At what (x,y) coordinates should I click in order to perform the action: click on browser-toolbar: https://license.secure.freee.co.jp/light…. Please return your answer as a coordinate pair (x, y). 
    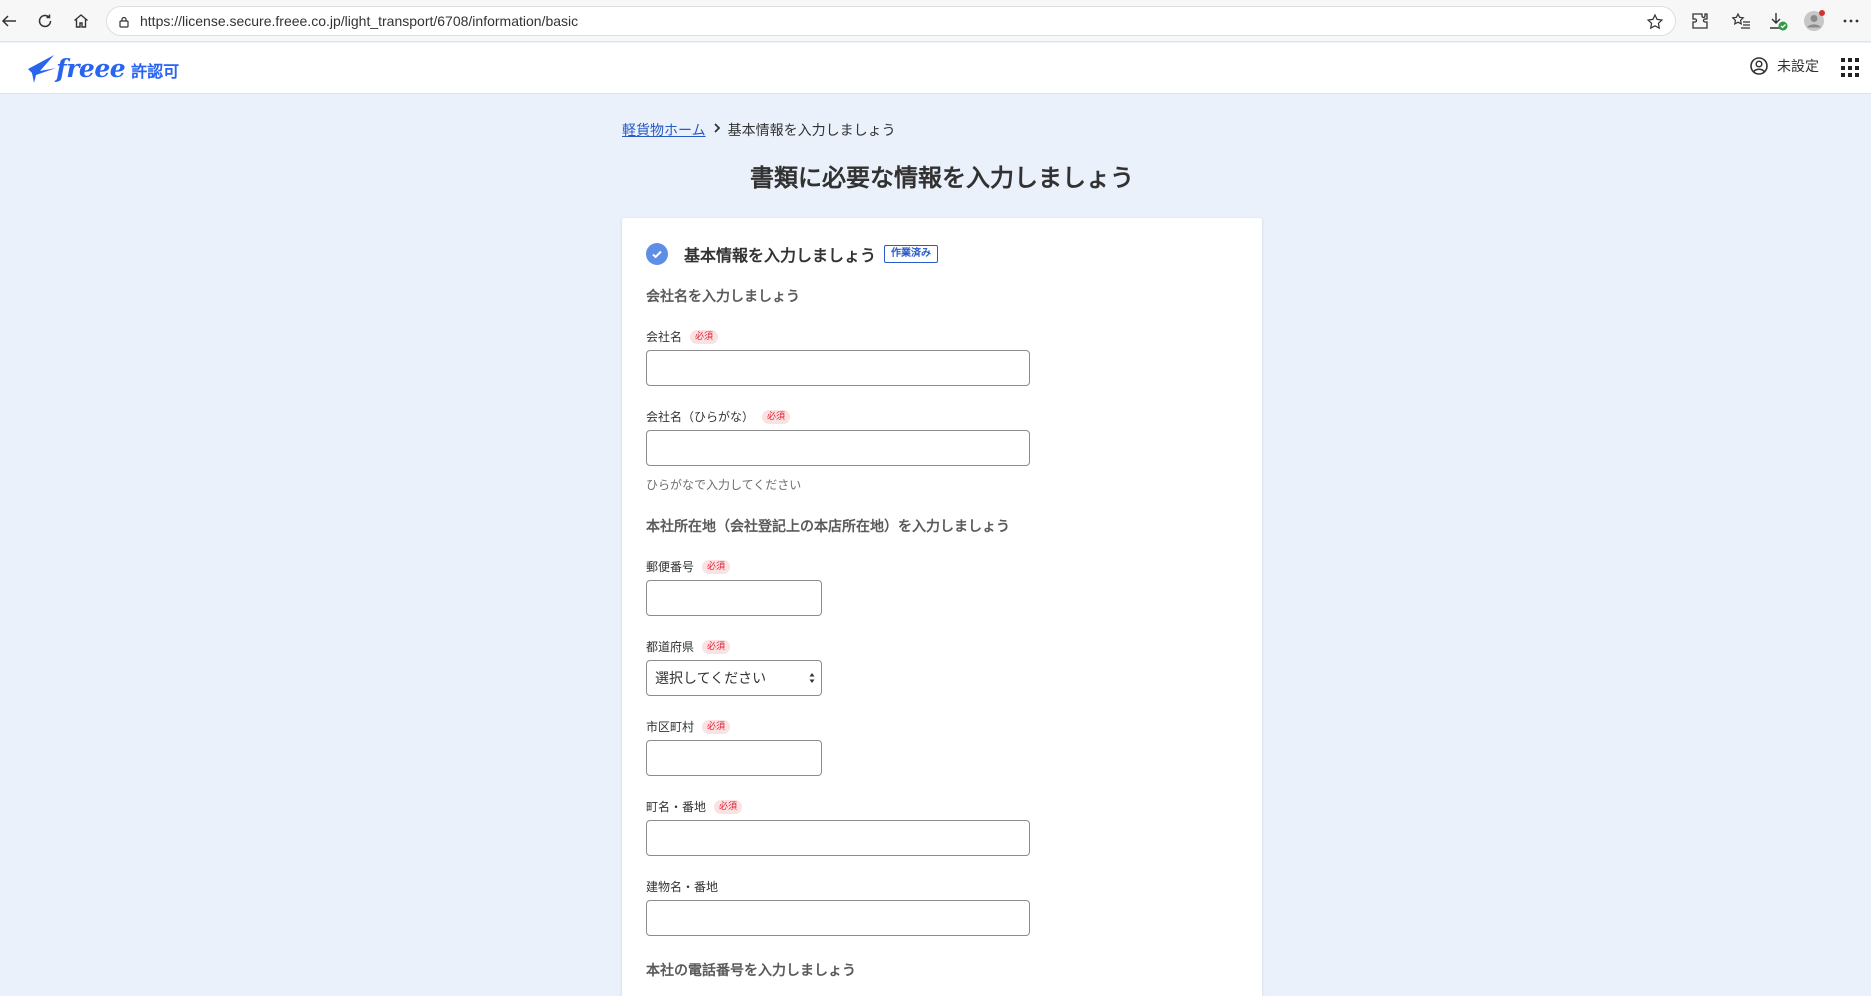
    Looking at the image, I should click on (935, 21).